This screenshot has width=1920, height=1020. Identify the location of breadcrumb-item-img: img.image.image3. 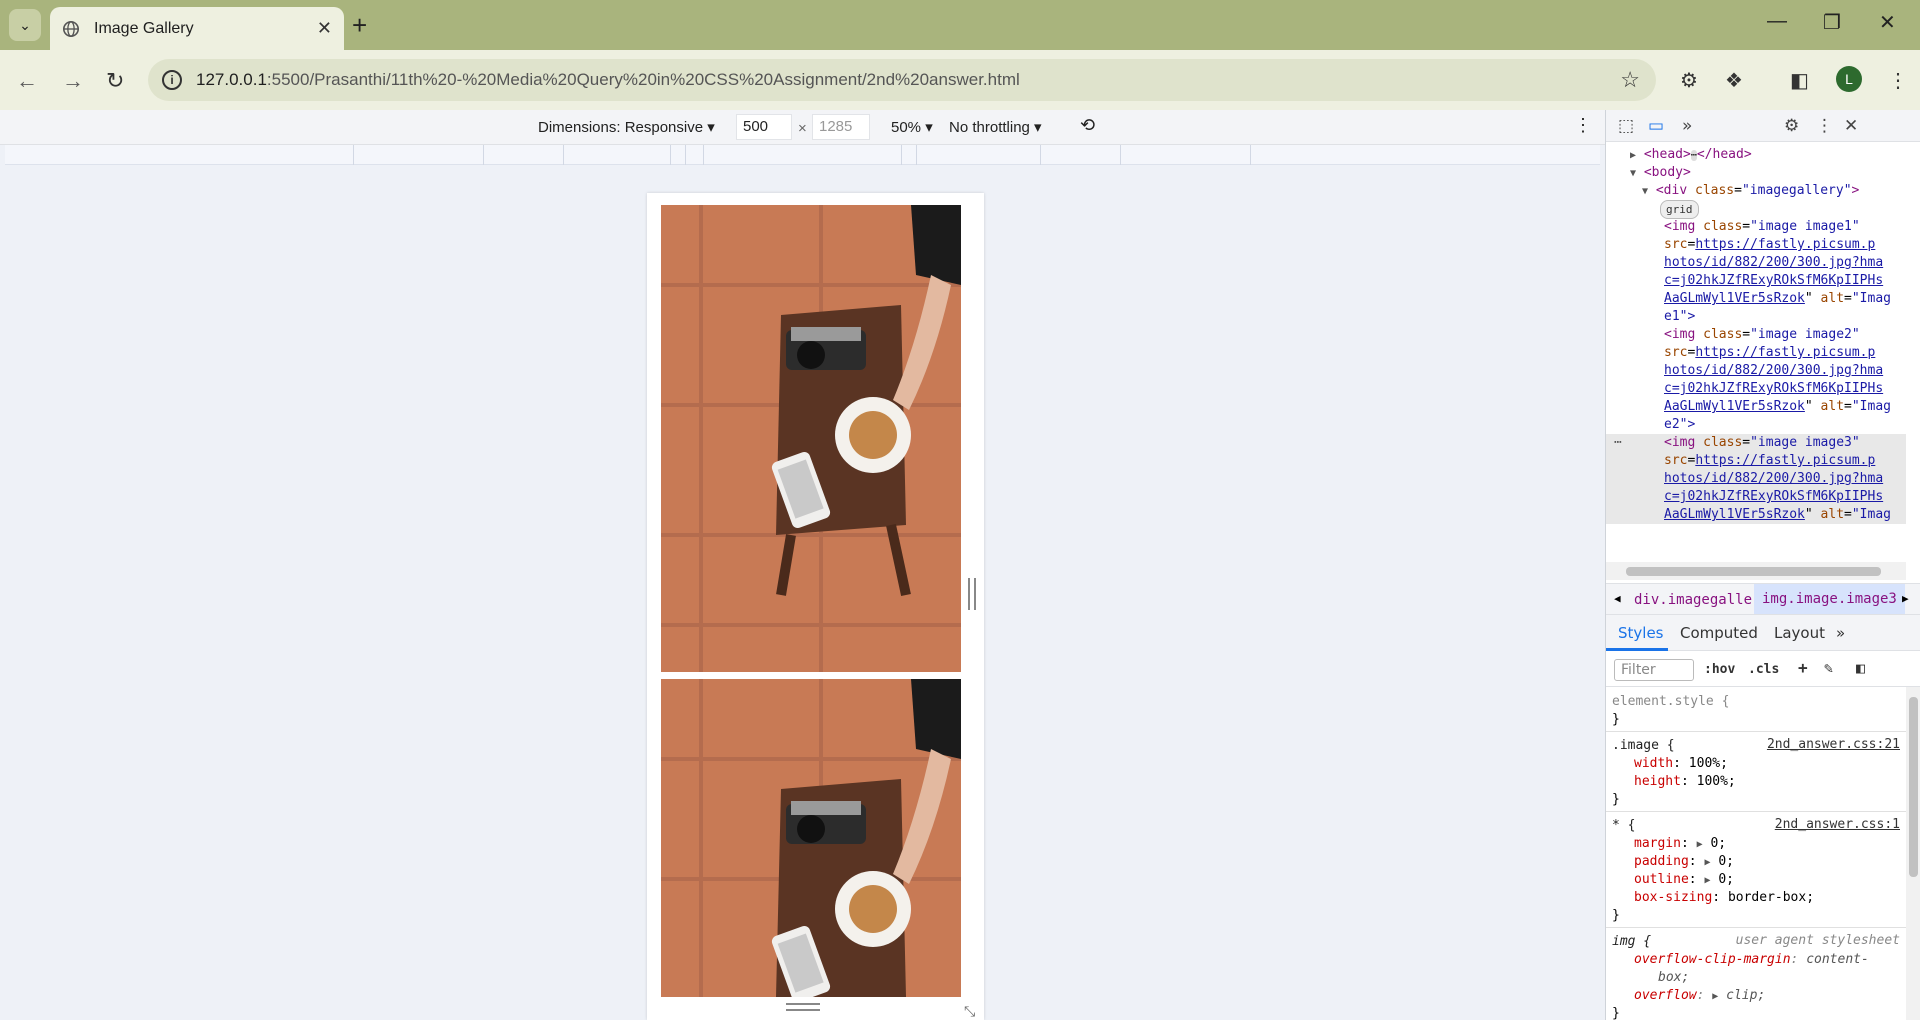
(1829, 599).